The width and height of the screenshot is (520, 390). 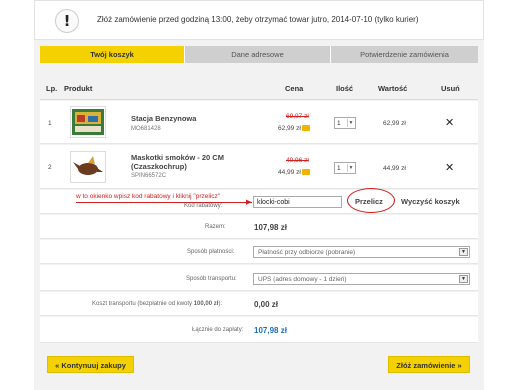 What do you see at coordinates (90, 364) in the screenshot?
I see `continue-shopping-button: « Kontynuuj zakupy` at bounding box center [90, 364].